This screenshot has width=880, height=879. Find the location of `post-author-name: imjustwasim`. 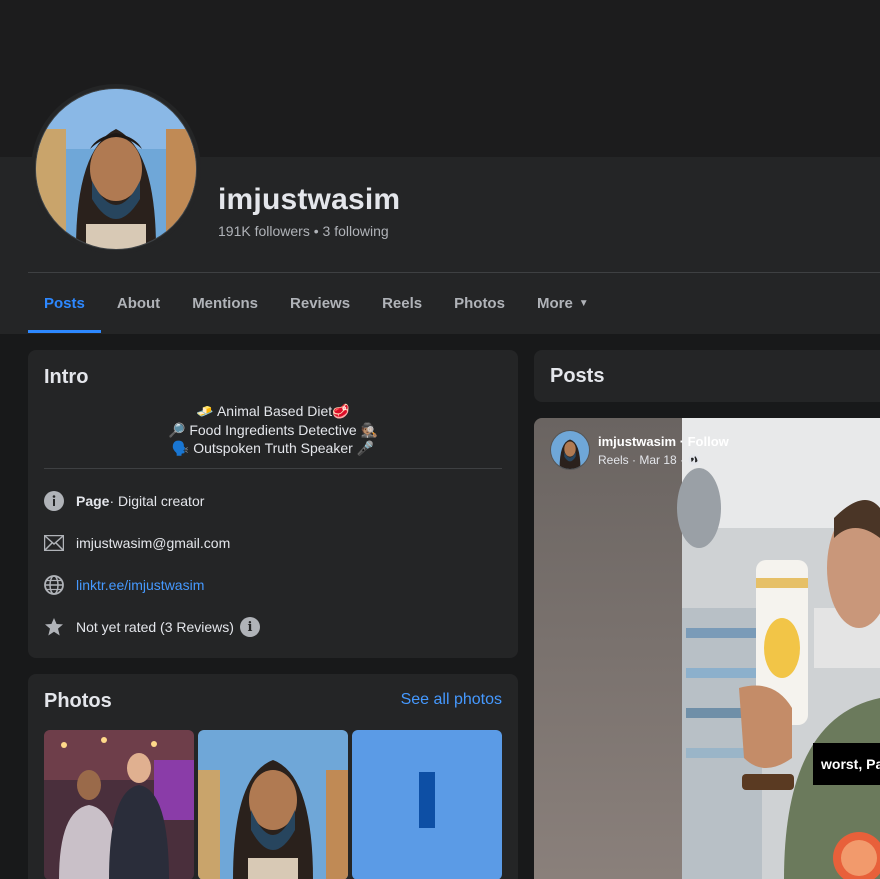

post-author-name: imjustwasim is located at coordinates (637, 441).